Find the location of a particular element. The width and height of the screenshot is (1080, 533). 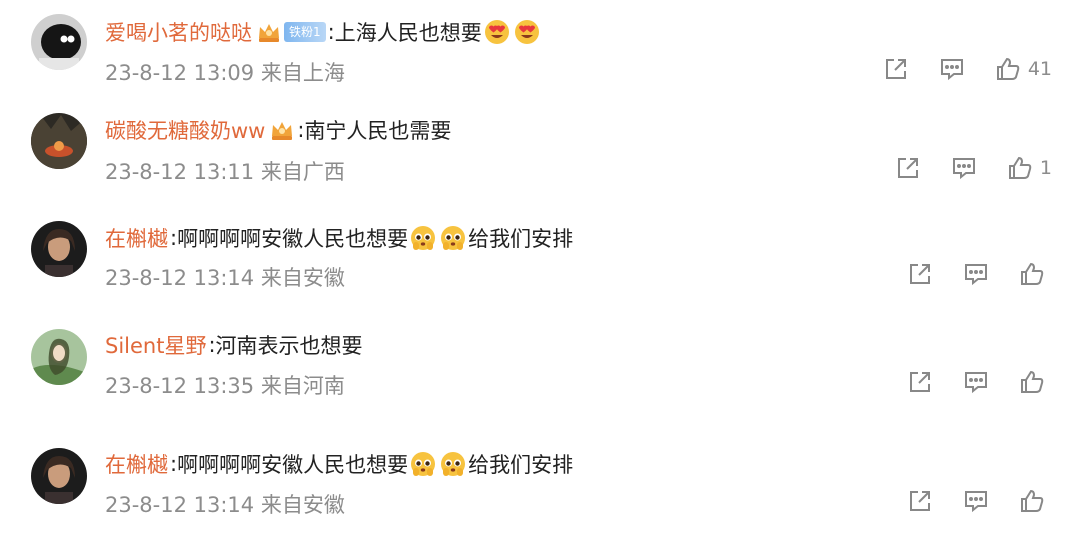

comment-text: 上海人民也想要 is located at coordinates (408, 33).